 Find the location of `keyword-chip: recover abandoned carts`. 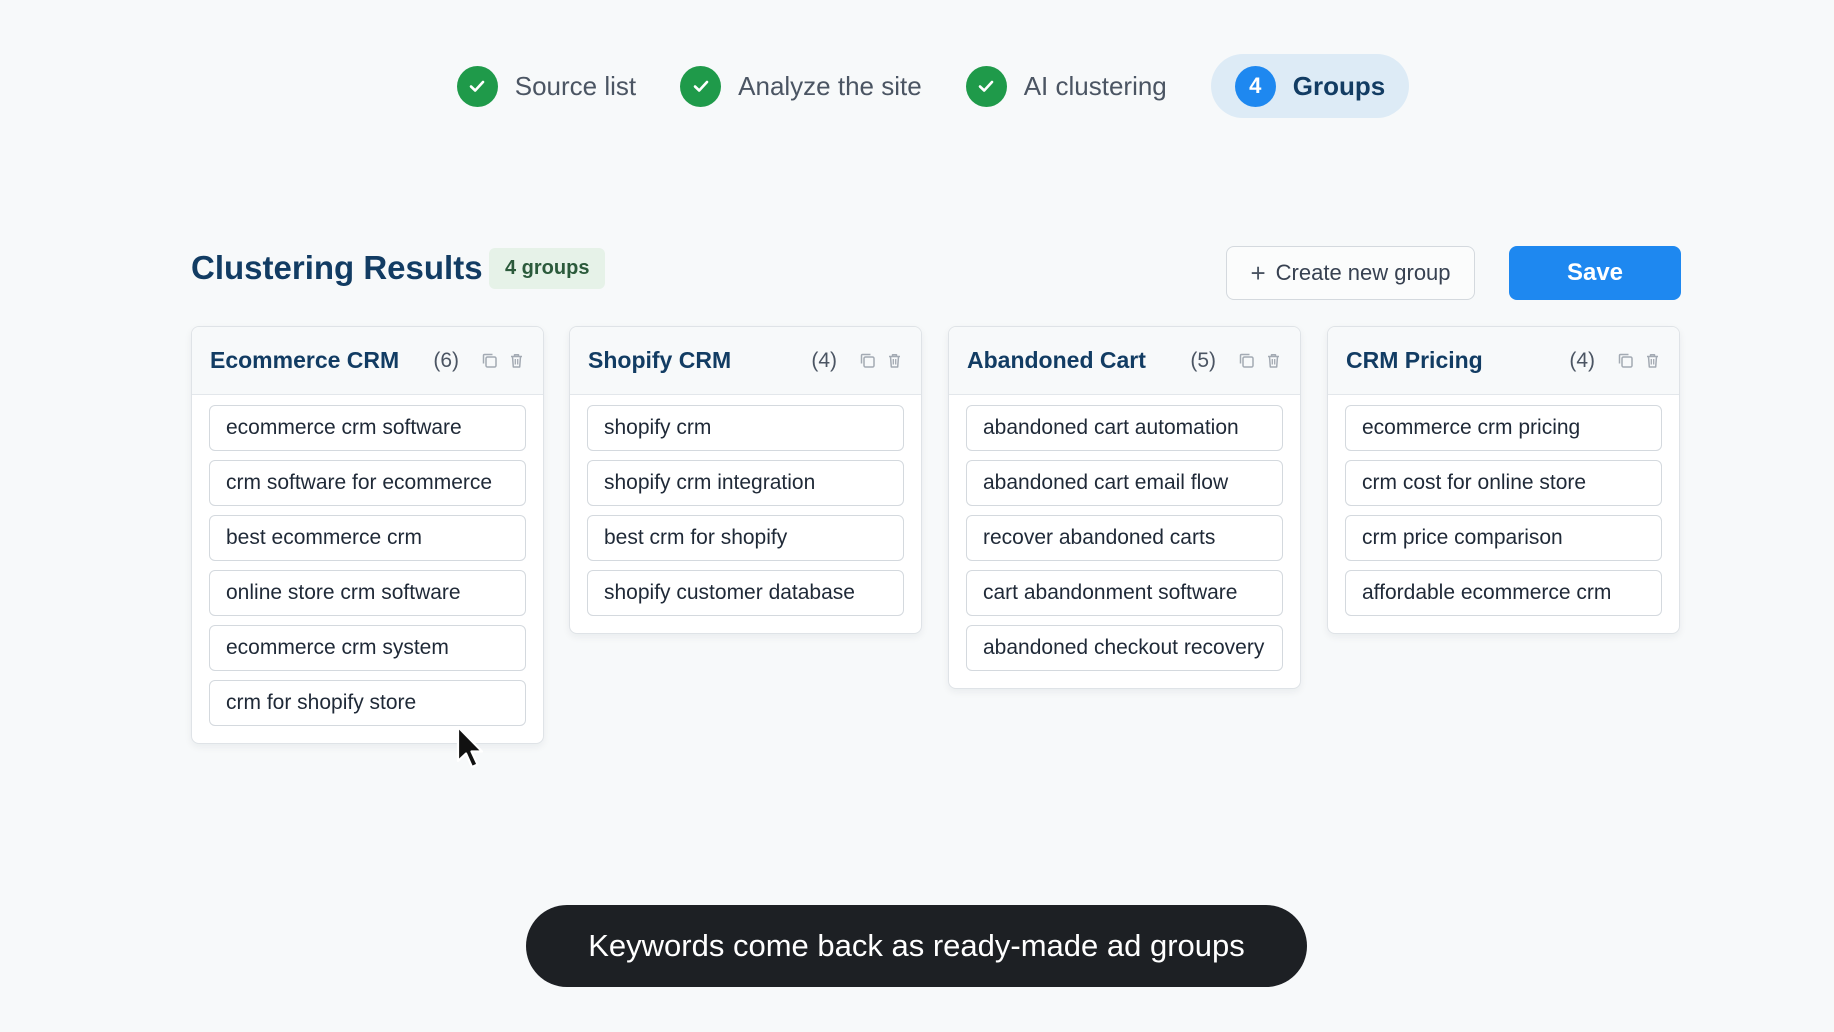

keyword-chip: recover abandoned carts is located at coordinates (1124, 538).